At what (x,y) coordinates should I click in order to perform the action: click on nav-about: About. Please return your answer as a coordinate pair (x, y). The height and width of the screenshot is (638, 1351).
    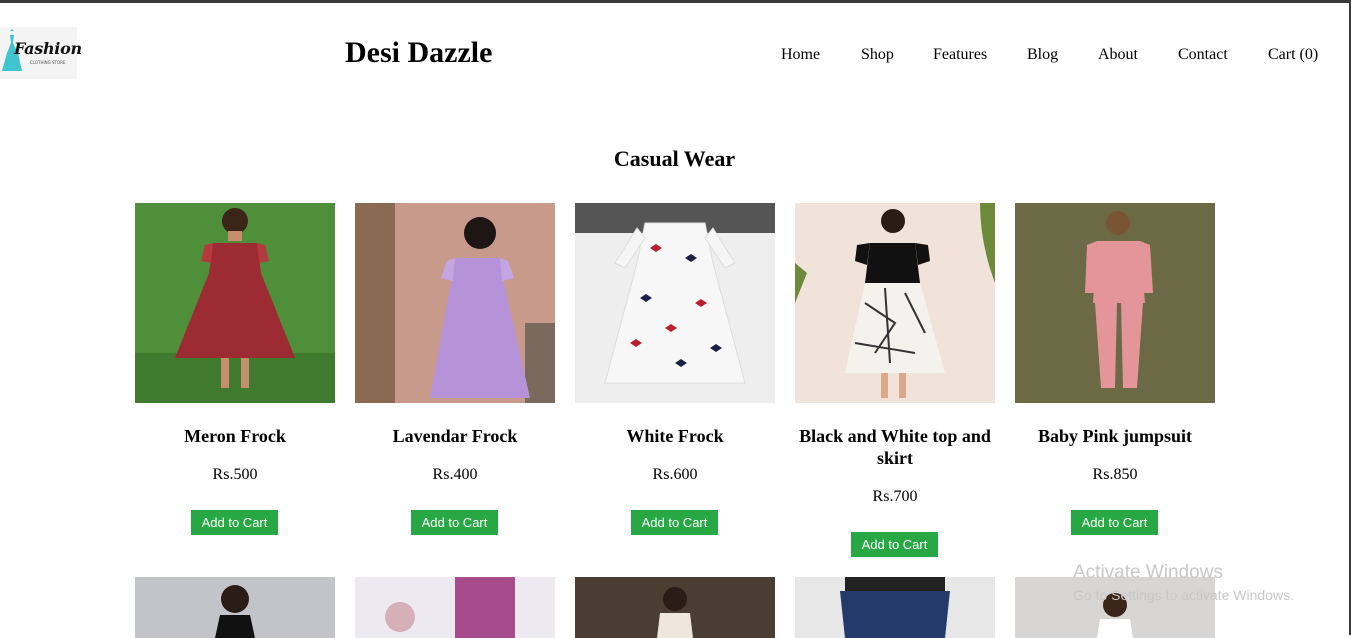
    Looking at the image, I should click on (1118, 55).